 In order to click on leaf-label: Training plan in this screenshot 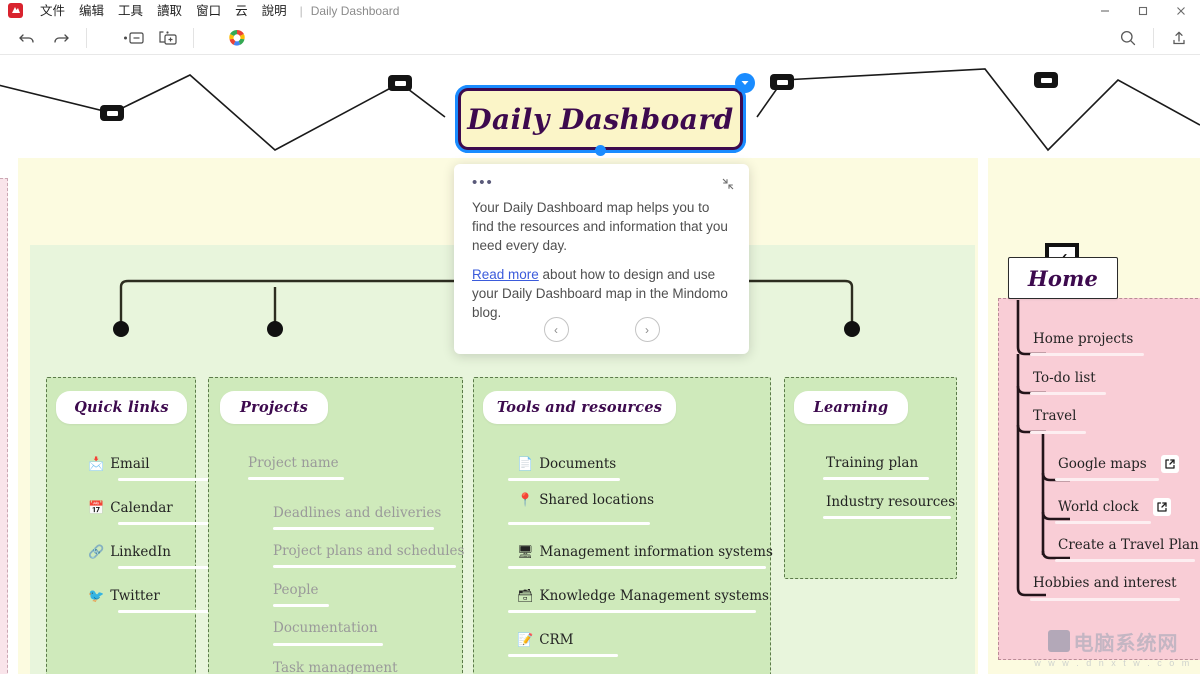, I will do `click(872, 463)`.